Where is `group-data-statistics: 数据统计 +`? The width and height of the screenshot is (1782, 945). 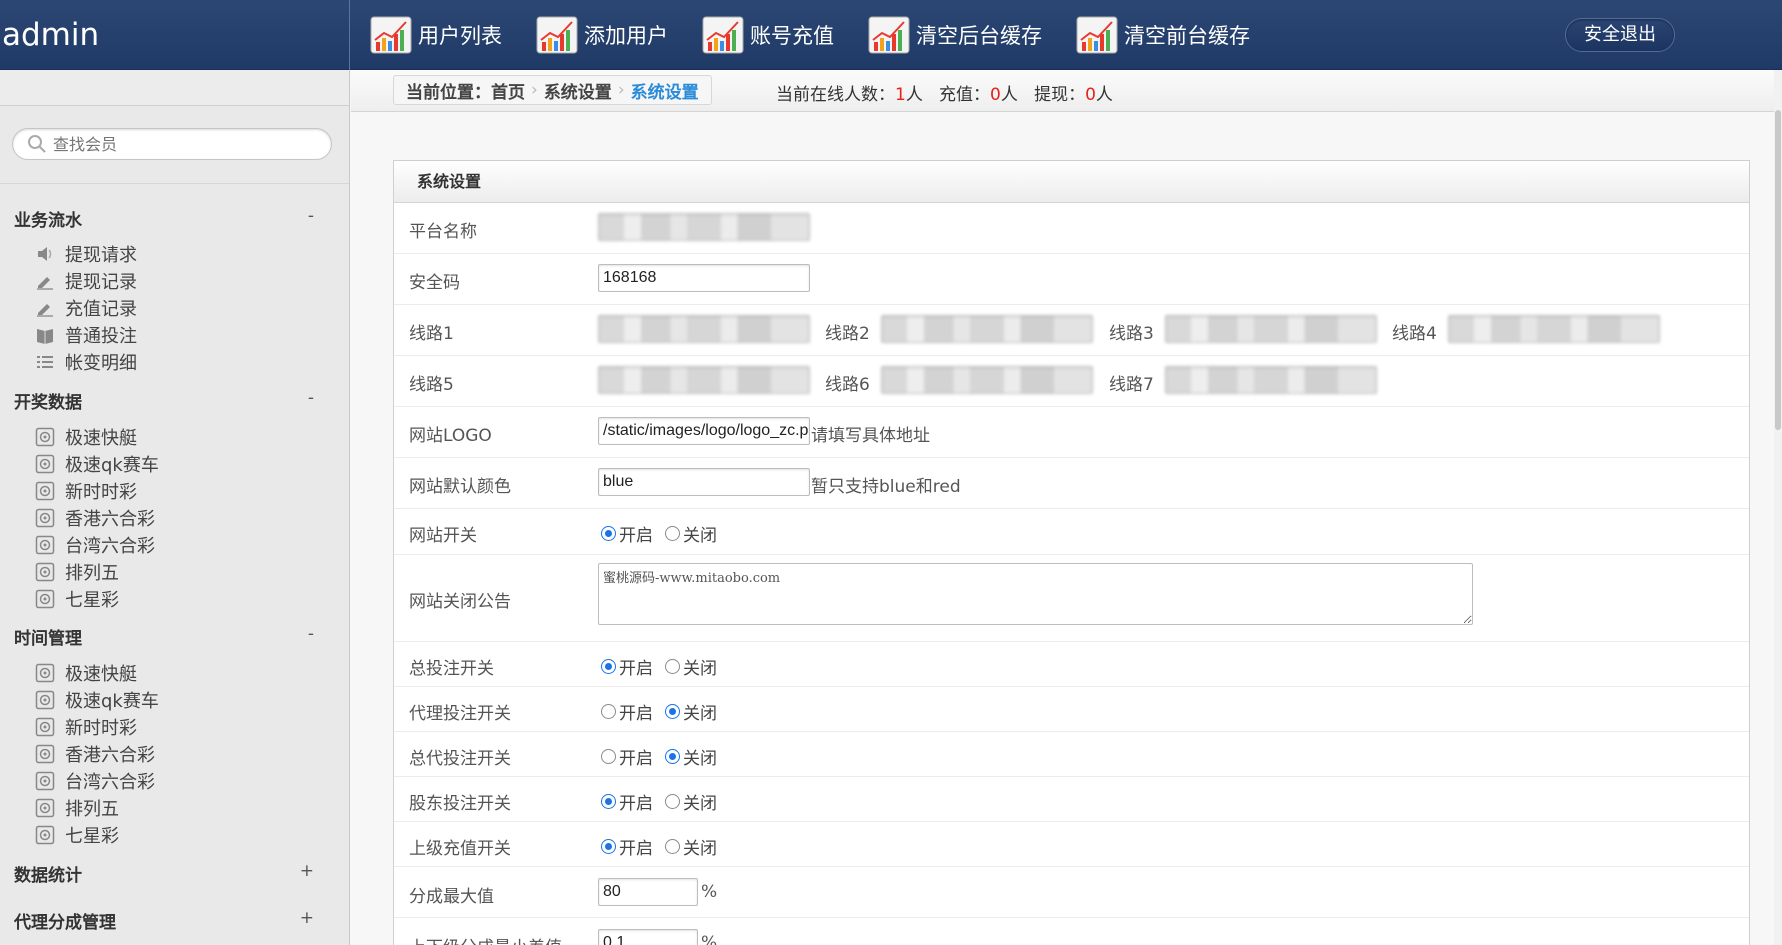
group-data-statistics: 数据统计 + is located at coordinates (164, 873).